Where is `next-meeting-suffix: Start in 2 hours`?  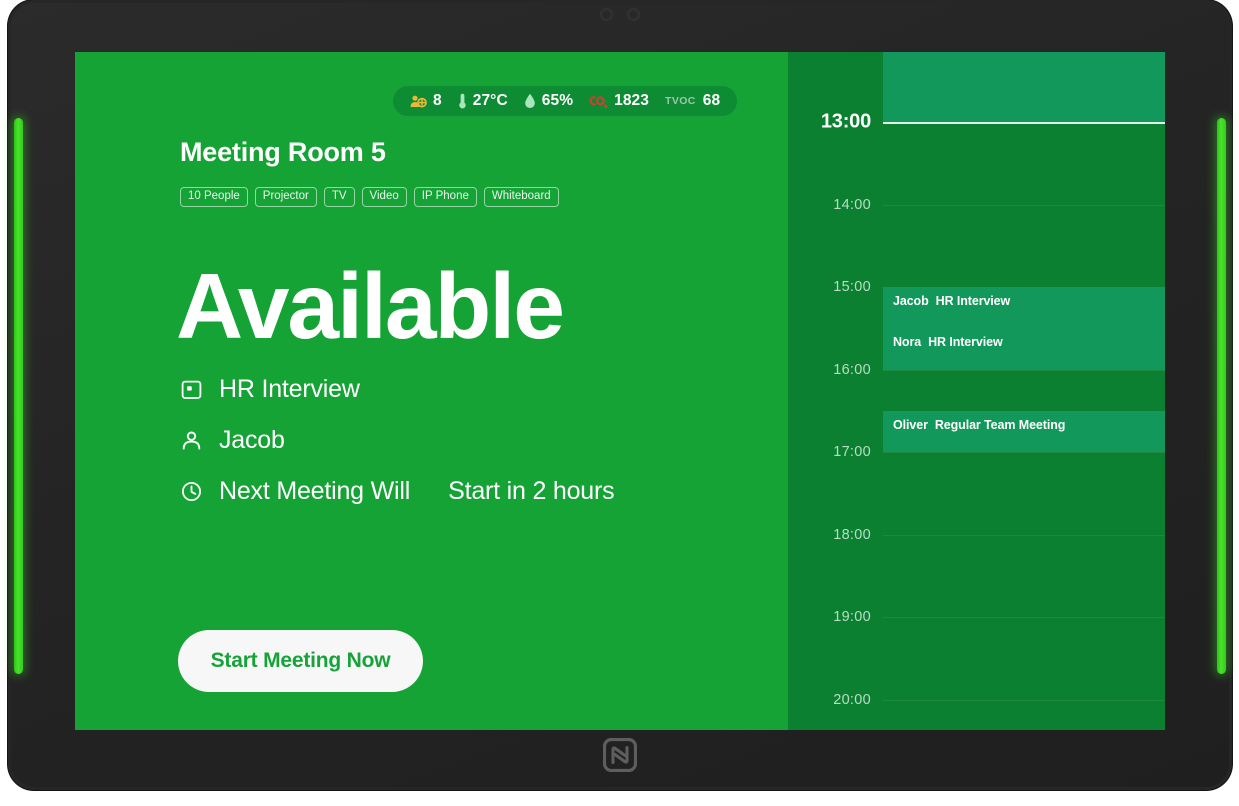 next-meeting-suffix: Start in 2 hours is located at coordinates (531, 491).